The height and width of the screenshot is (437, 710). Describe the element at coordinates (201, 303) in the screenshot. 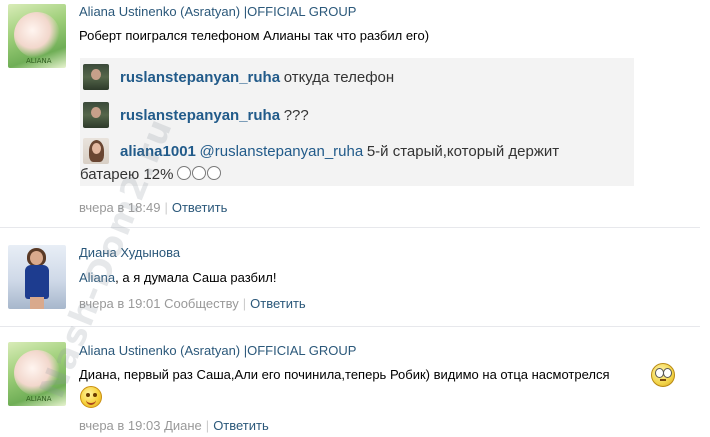

I see `reply-to: Сообществу` at that location.